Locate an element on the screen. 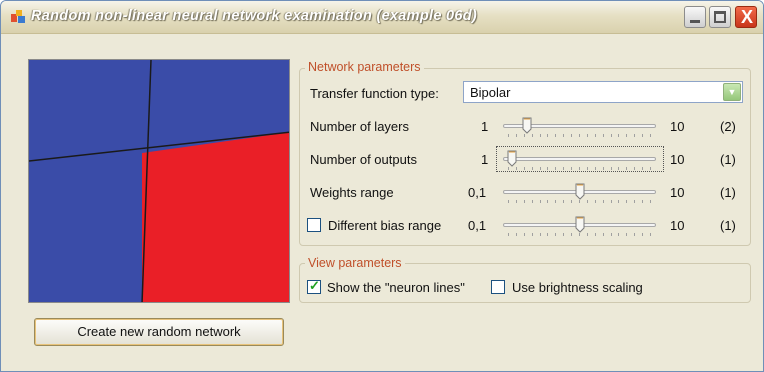 The width and height of the screenshot is (764, 372). maximize-button is located at coordinates (720, 17).